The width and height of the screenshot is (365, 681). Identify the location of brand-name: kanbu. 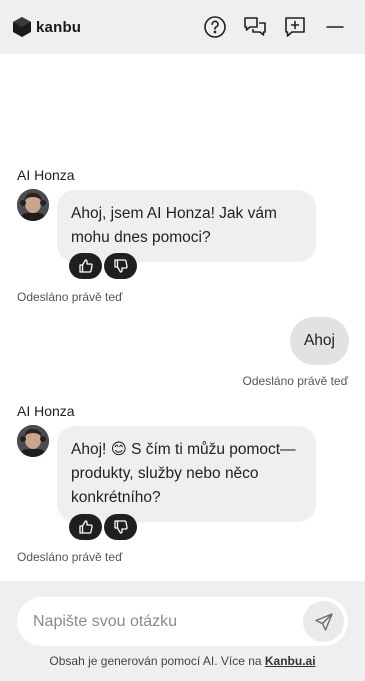
(59, 27).